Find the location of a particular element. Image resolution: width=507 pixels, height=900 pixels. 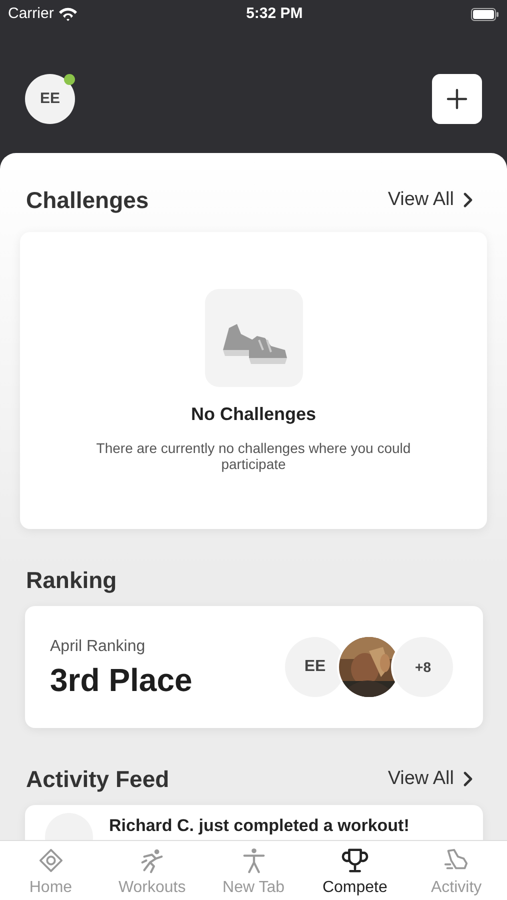

battery-icon is located at coordinates (485, 14).